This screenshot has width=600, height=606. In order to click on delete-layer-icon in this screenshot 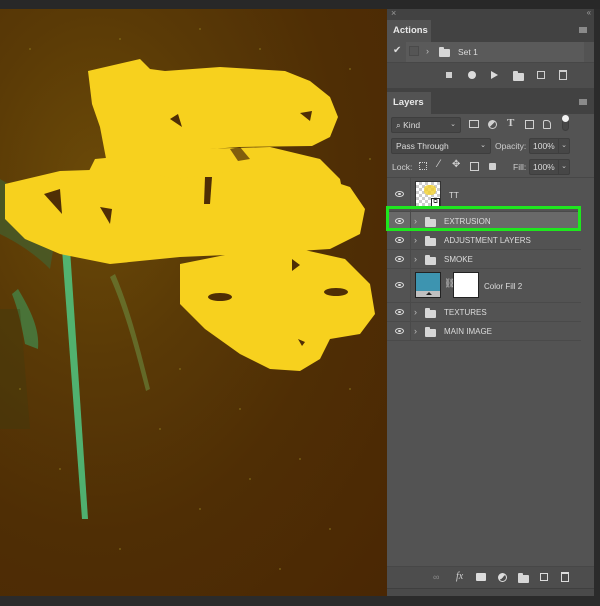, I will do `click(565, 577)`.